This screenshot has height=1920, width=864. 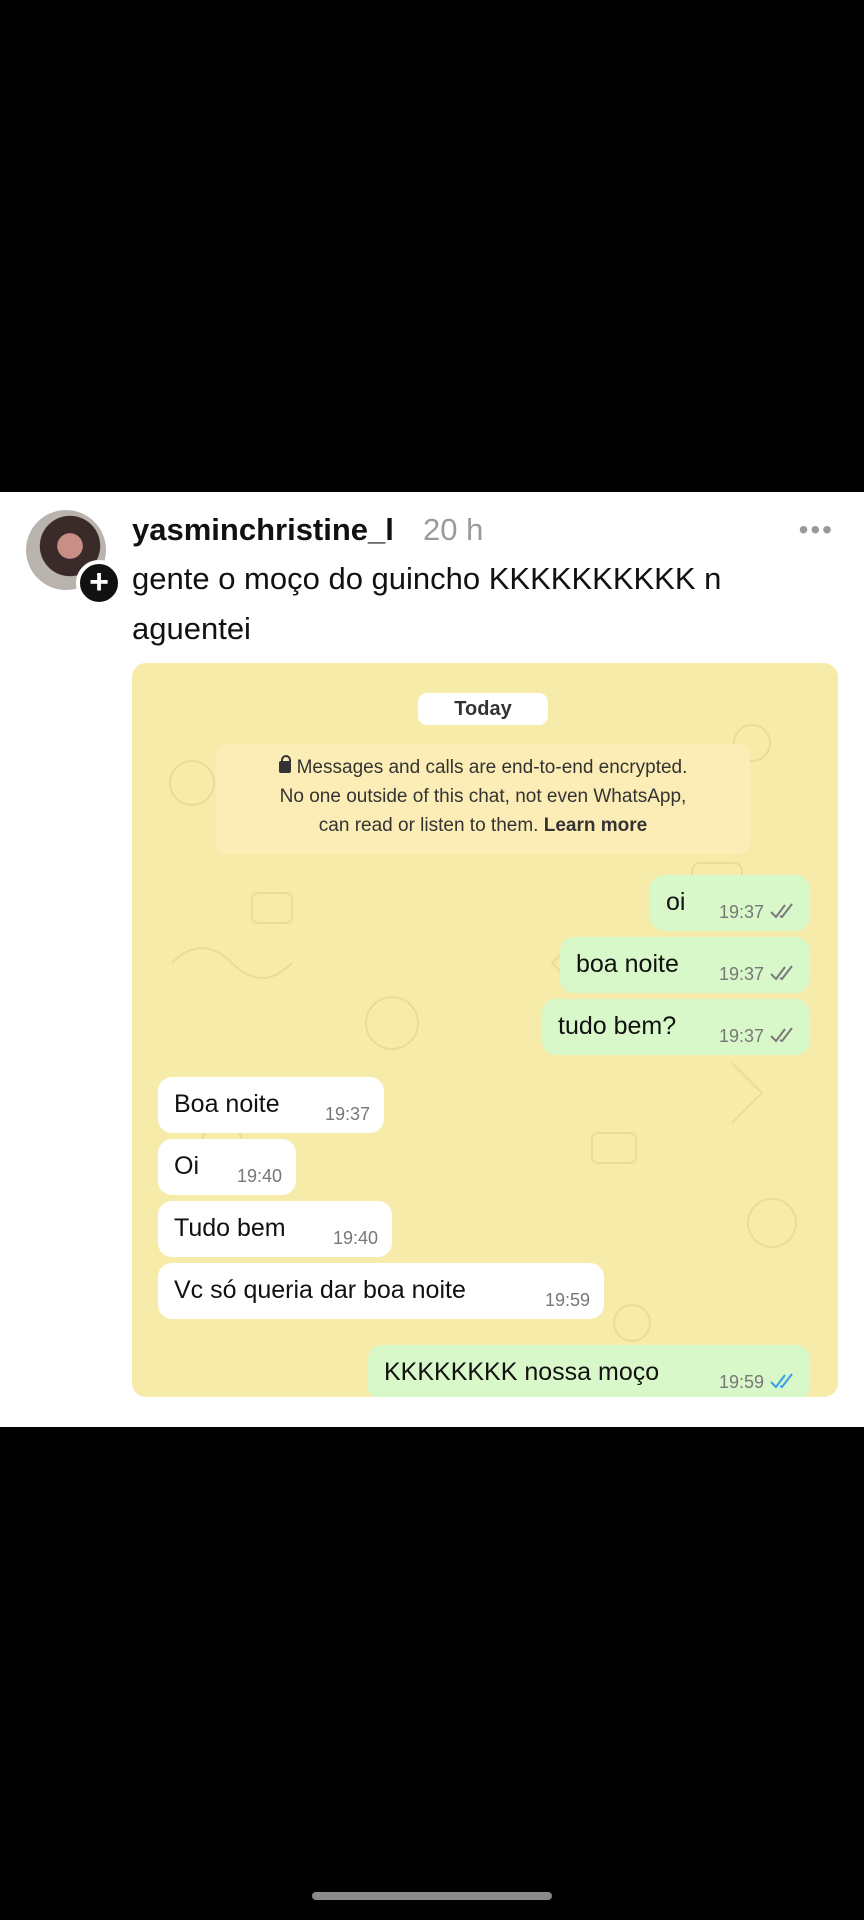 I want to click on date-chip: Today, so click(x=483, y=709).